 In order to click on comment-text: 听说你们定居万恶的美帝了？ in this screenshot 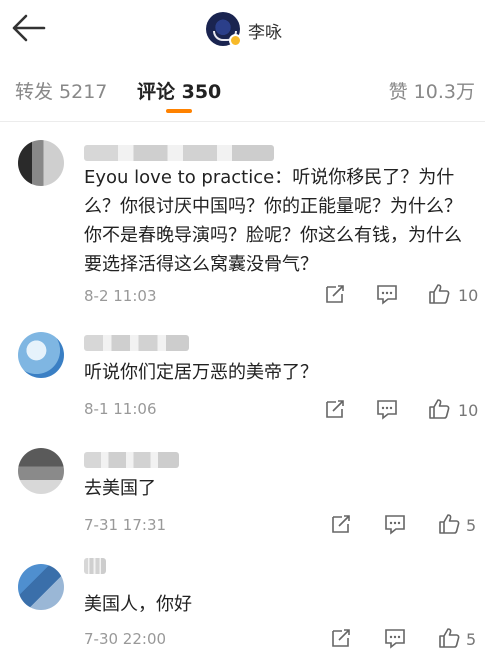, I will do `click(201, 372)`.